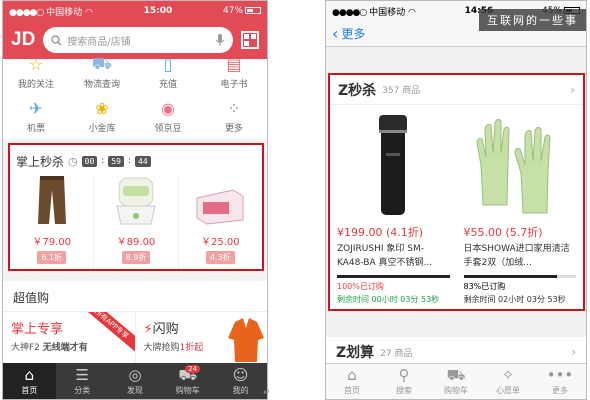  What do you see at coordinates (82, 390) in the screenshot?
I see `tab-label: 分类` at bounding box center [82, 390].